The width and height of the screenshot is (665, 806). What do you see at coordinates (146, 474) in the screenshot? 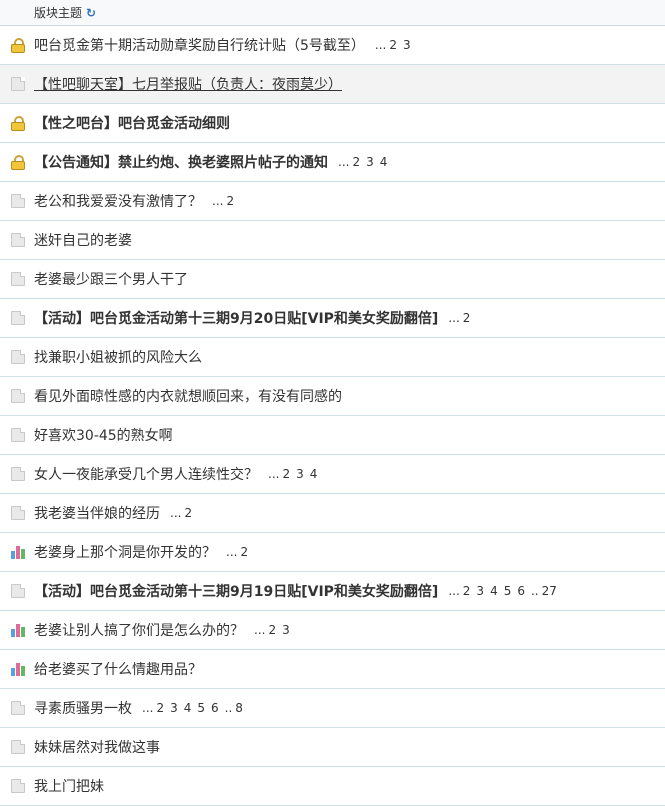
I see `thread-title-link: 女人一夜能承受几个男人连续性交？` at bounding box center [146, 474].